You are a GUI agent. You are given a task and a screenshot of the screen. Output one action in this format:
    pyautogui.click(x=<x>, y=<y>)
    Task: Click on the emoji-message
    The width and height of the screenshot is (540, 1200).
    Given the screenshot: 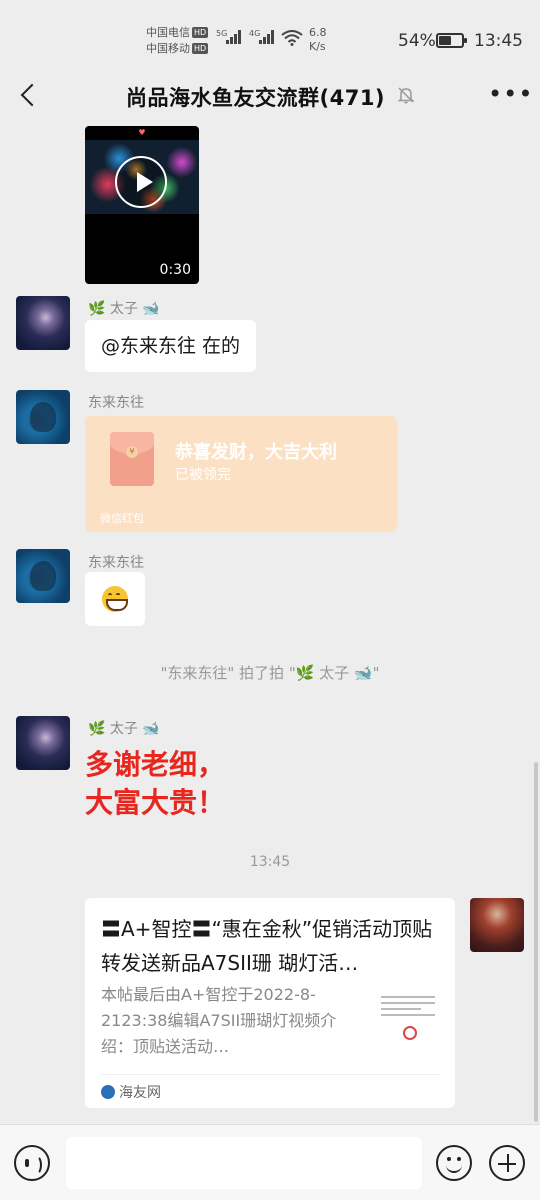 What is the action you would take?
    pyautogui.click(x=115, y=599)
    